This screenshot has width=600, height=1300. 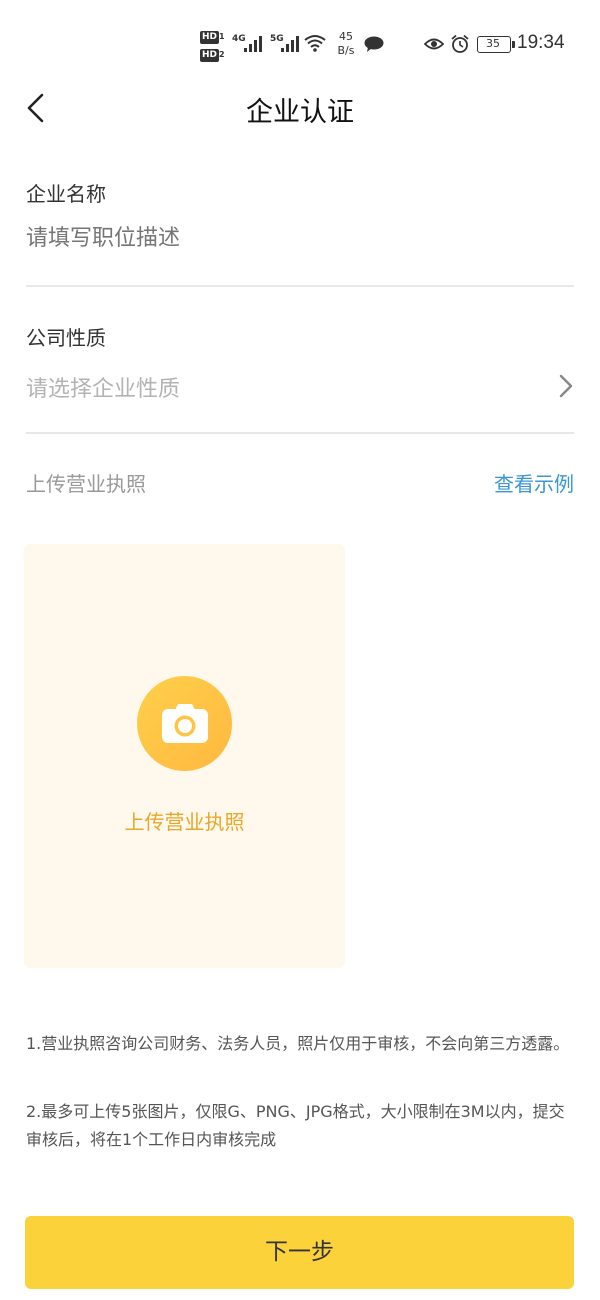 I want to click on nav-header: 企业认证, so click(x=300, y=108).